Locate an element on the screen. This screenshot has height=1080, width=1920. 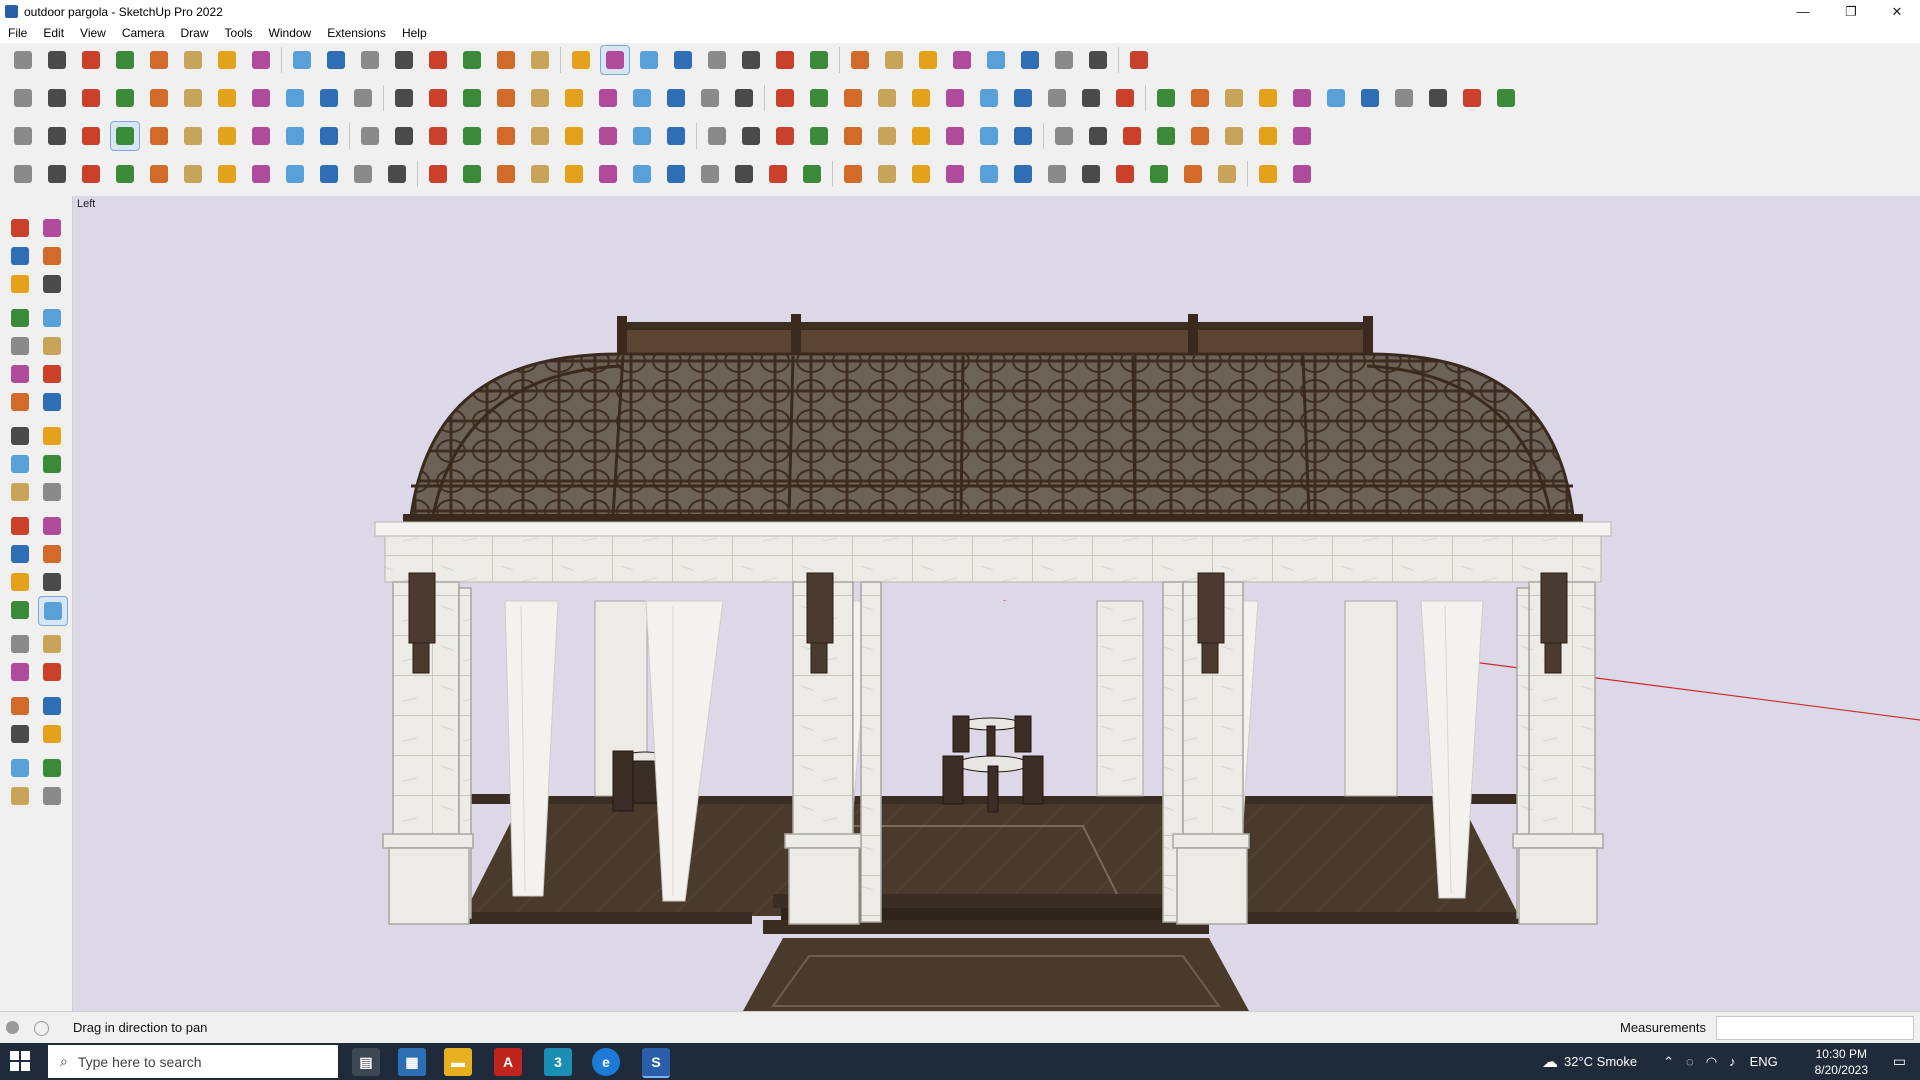
file-explorer-icon: ▬ is located at coordinates (458, 1062).